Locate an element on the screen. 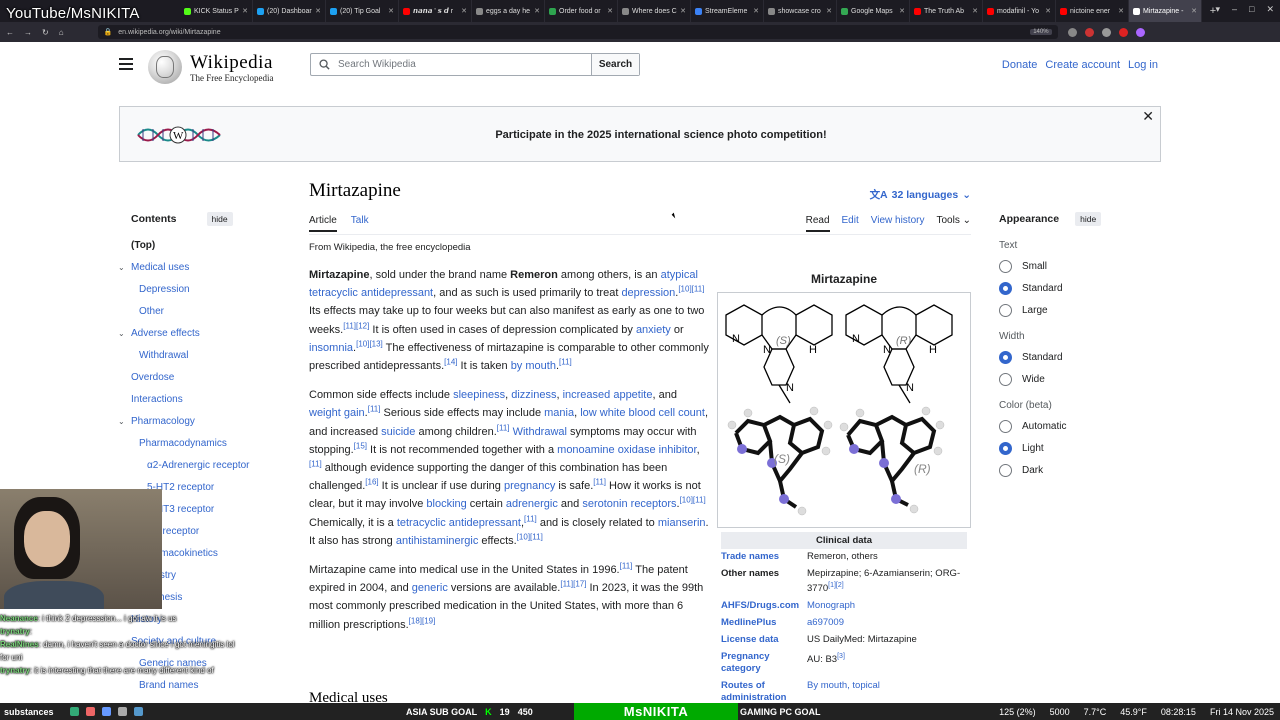  tab-article: Article is located at coordinates (323, 223).